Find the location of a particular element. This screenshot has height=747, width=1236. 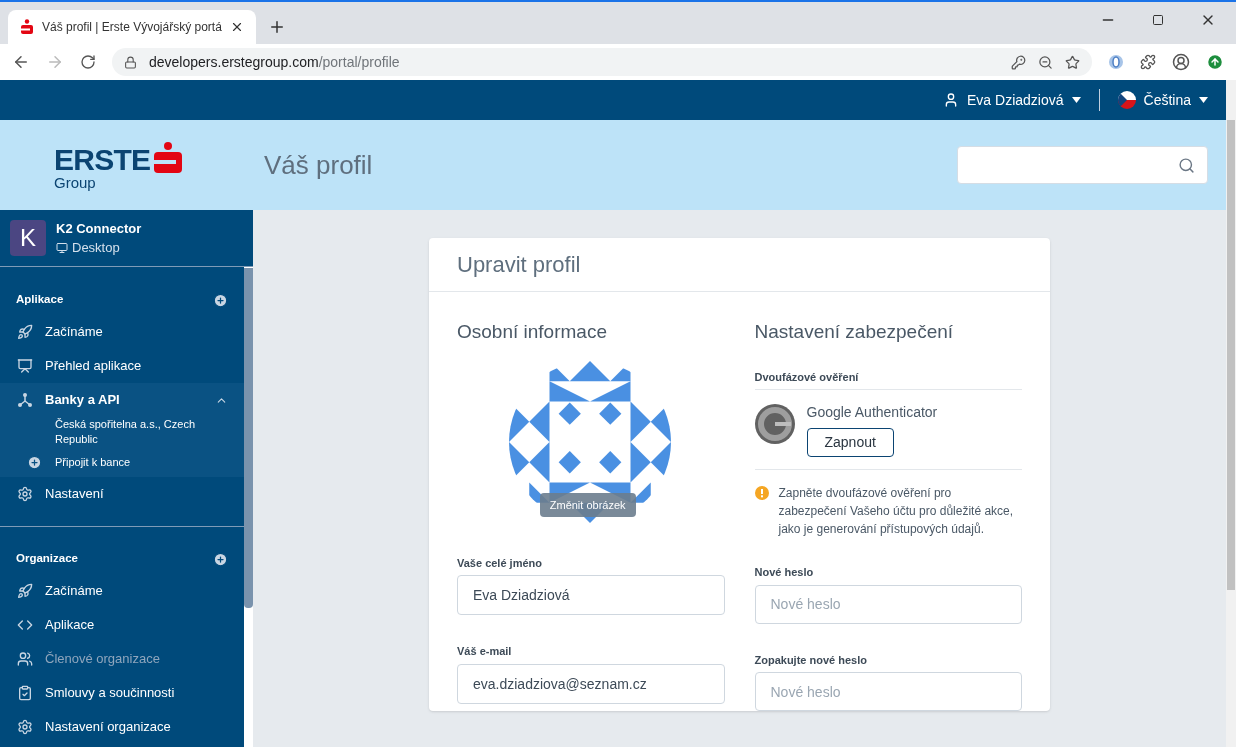

nav-item: Nastavení is located at coordinates (122, 494).